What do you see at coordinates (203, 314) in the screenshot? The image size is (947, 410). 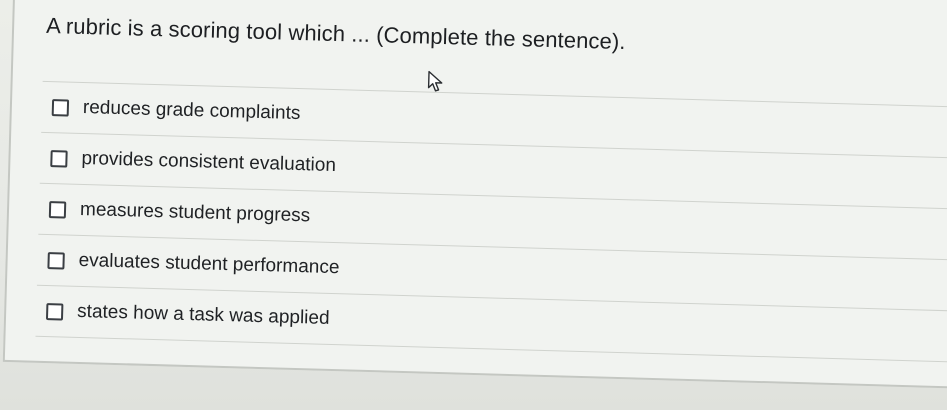 I see `option-label: states how a task was applied` at bounding box center [203, 314].